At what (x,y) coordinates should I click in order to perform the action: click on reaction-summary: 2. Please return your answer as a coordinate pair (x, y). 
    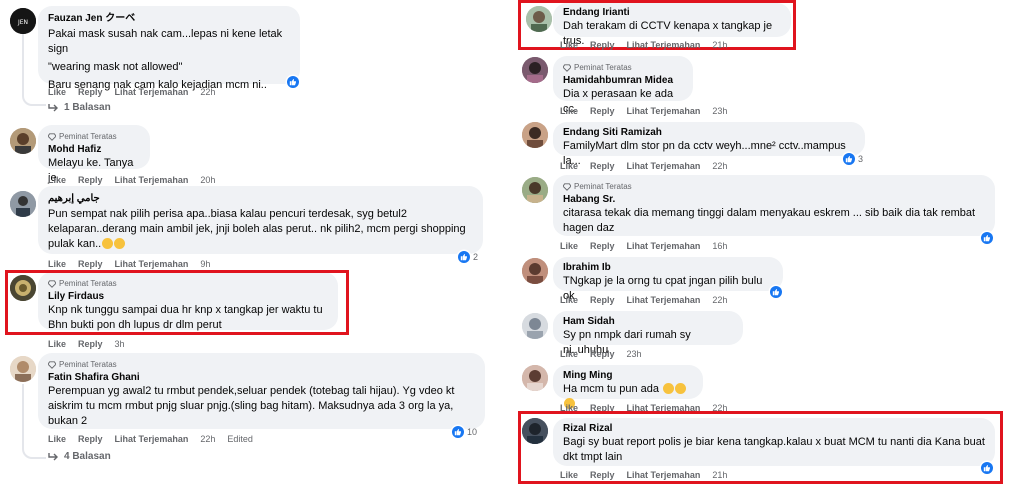
    Looking at the image, I should click on (468, 257).